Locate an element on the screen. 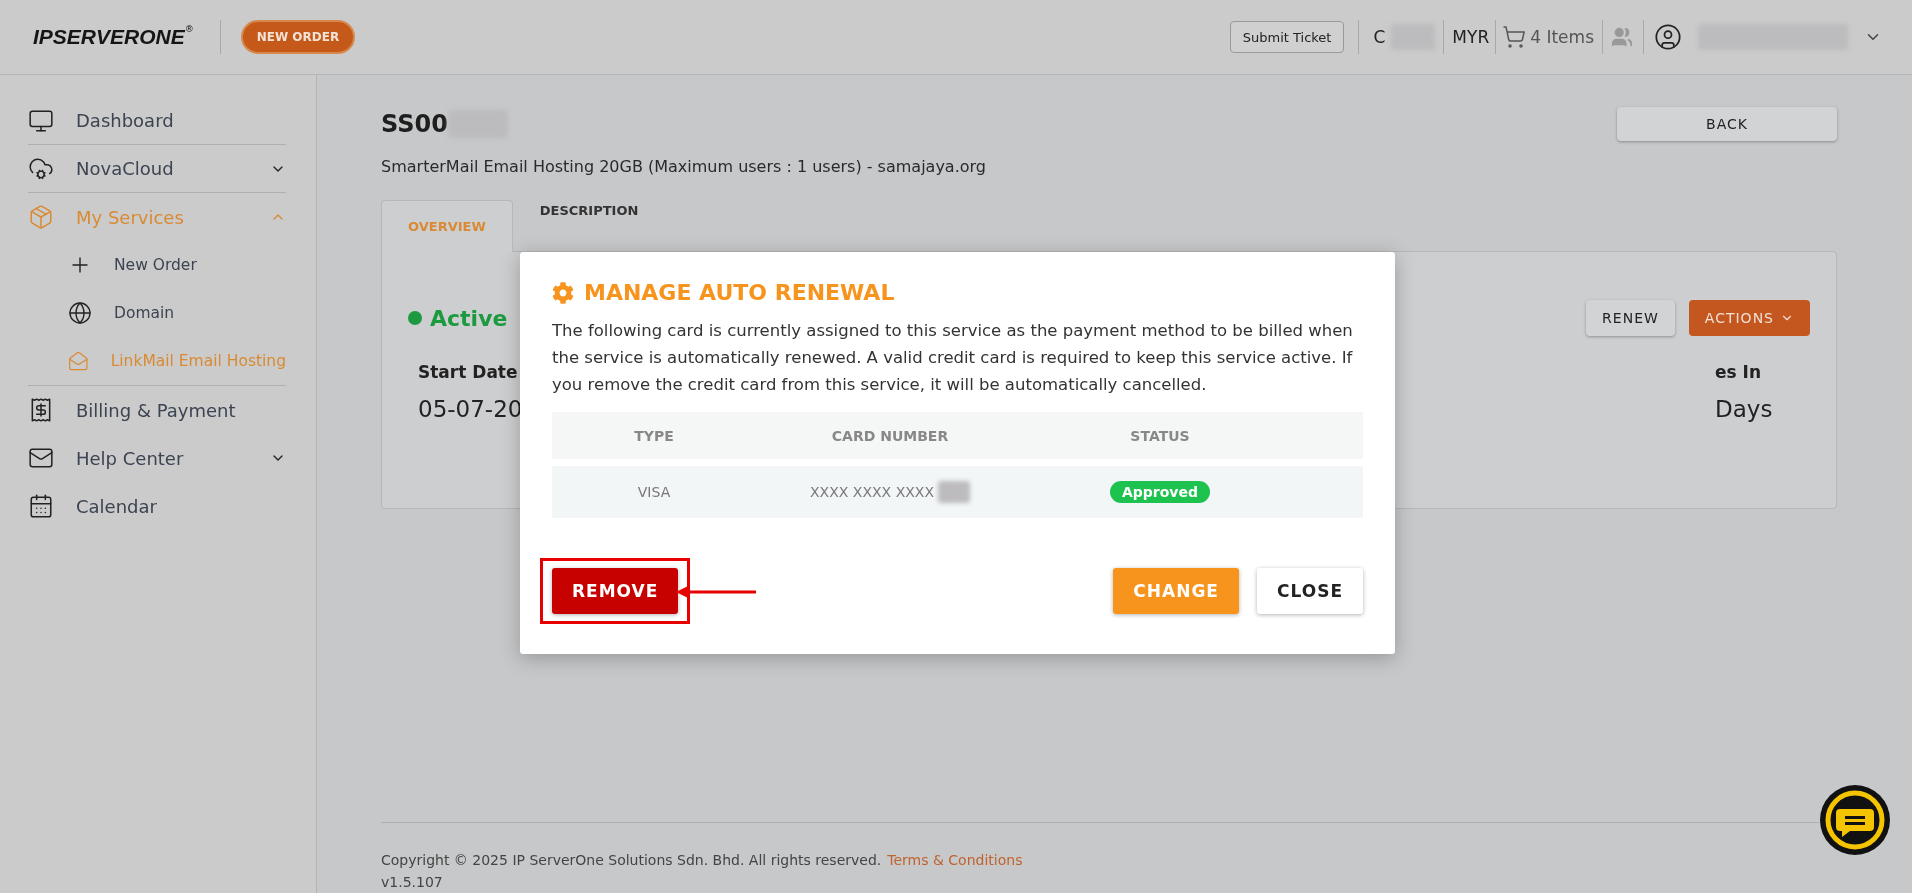  submit-ticket-button: Submit Ticket is located at coordinates (1287, 37).